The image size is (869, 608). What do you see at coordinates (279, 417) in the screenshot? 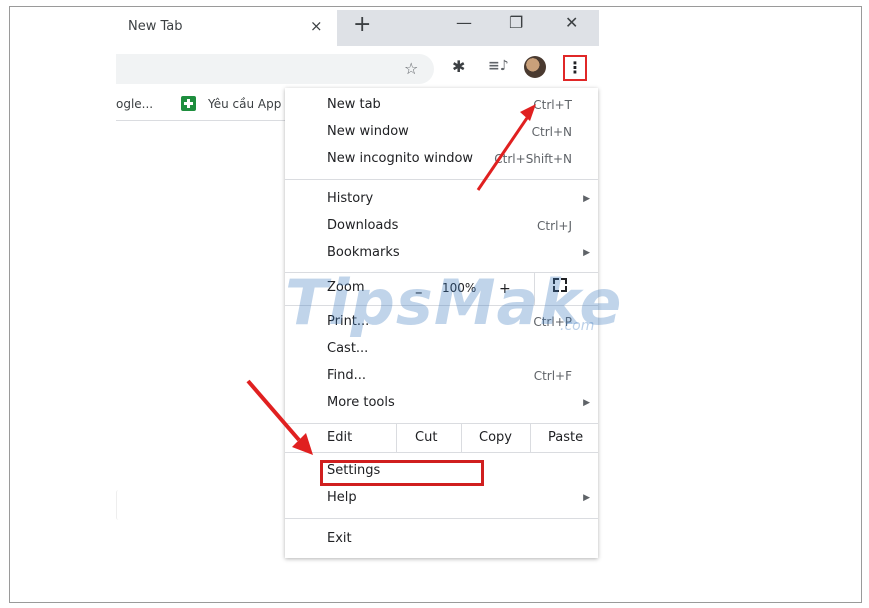
I see `arrow-to-settings` at bounding box center [279, 417].